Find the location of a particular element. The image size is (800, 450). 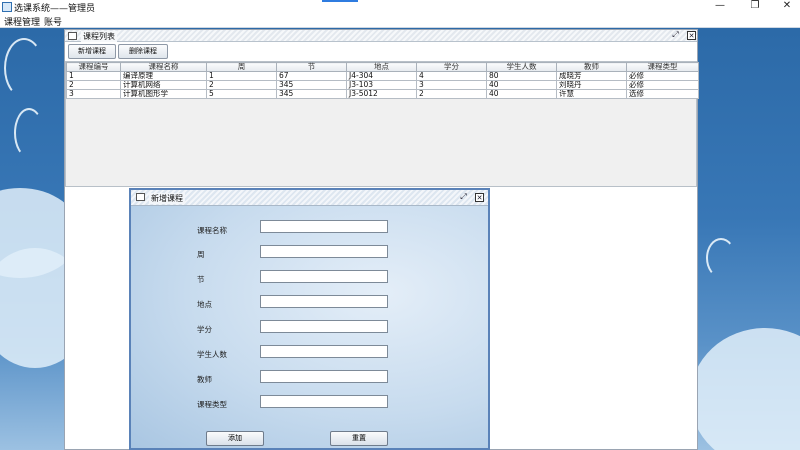

table-row: 2 计算机网络 2 345 J3-103 3 40 刘晓丹 必修 is located at coordinates (382, 85).